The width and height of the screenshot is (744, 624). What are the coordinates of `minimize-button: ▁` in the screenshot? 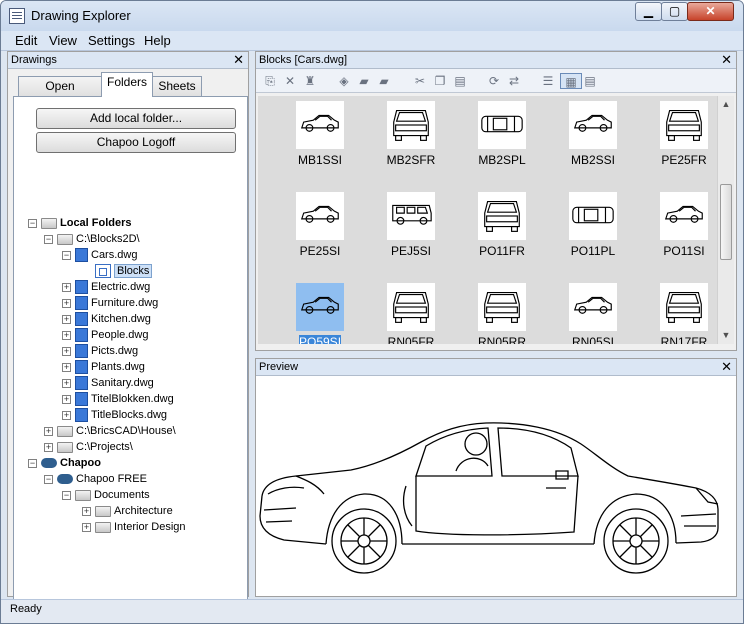 It's located at (648, 11).